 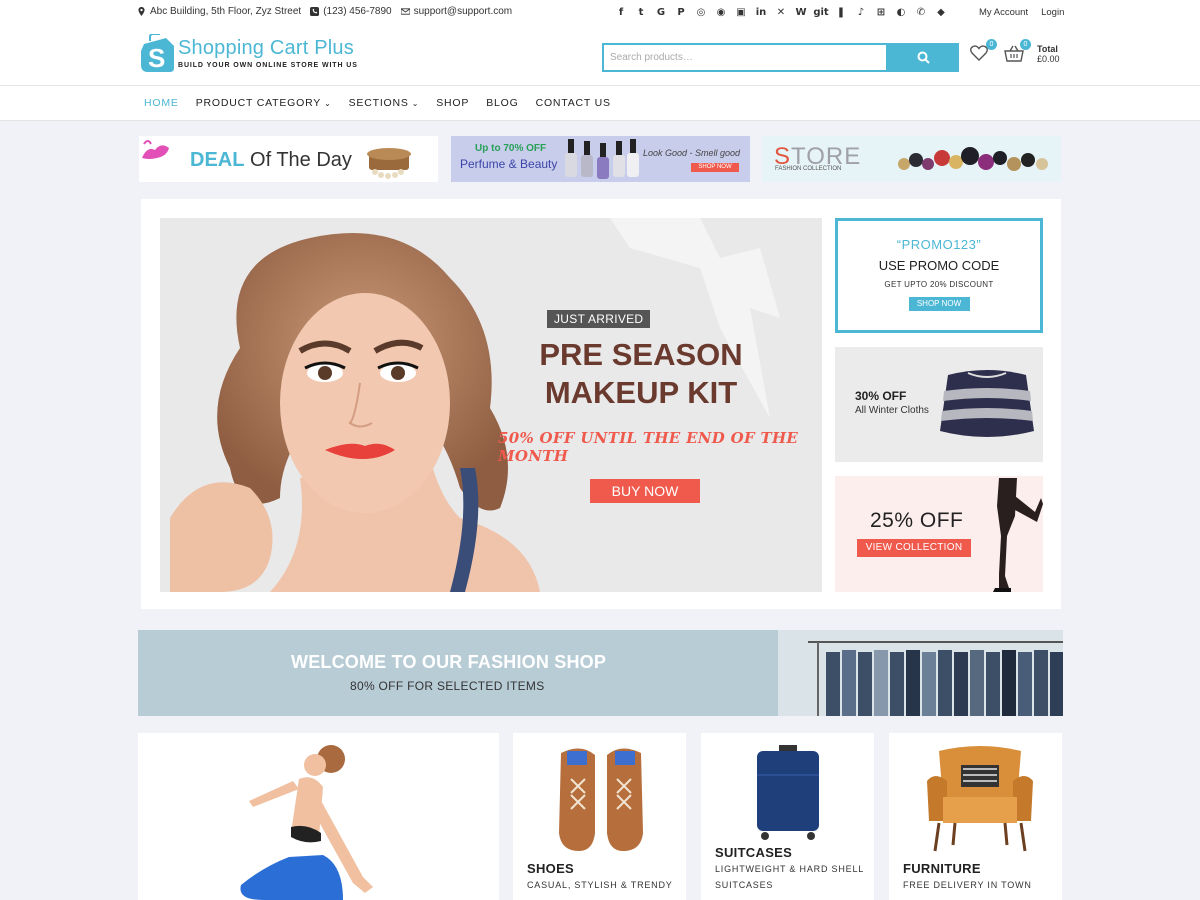 I want to click on jewelry-box-illustration, so click(x=389, y=163).